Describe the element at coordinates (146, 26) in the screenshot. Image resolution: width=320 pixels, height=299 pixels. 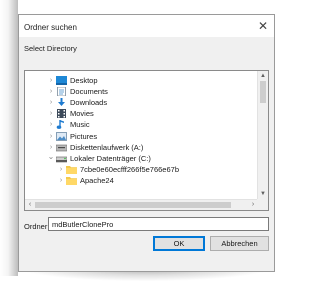
I see `title-bar: Ordner suchen ✕` at that location.